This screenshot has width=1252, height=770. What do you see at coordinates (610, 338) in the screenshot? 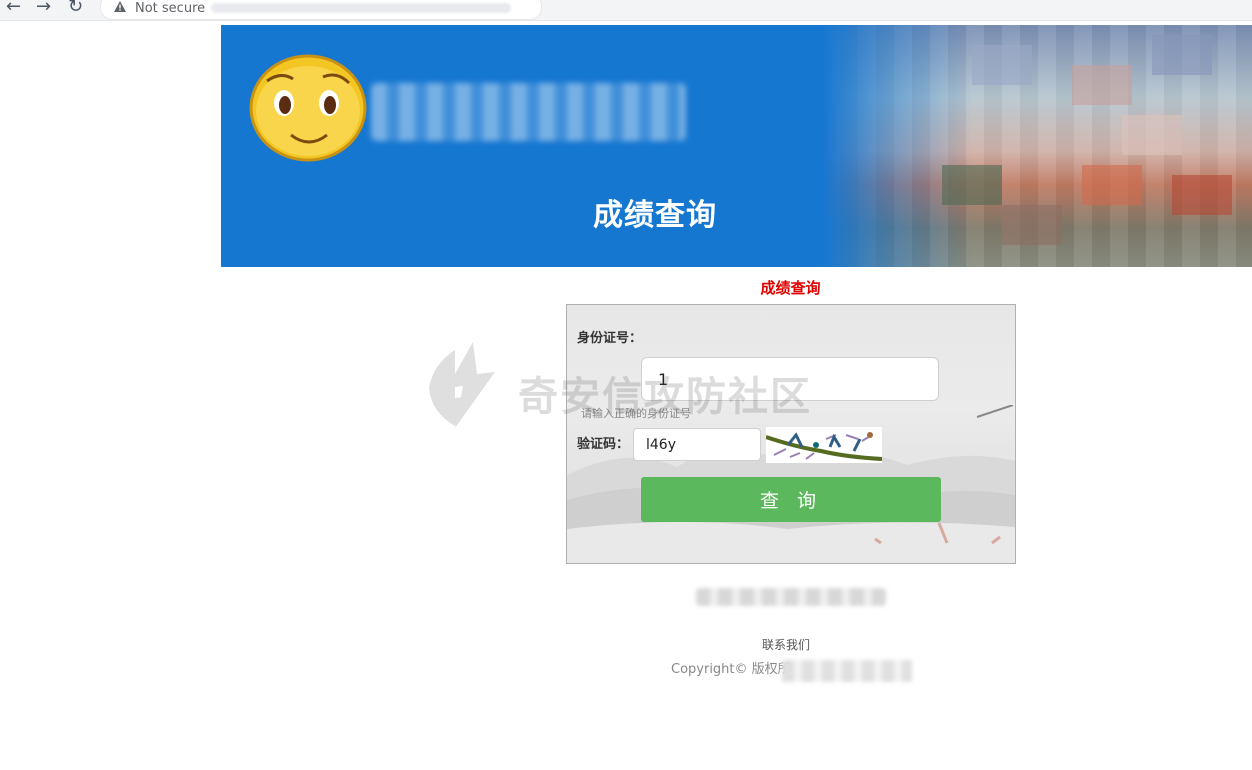
I see `id-number-label: 身份证号：` at bounding box center [610, 338].